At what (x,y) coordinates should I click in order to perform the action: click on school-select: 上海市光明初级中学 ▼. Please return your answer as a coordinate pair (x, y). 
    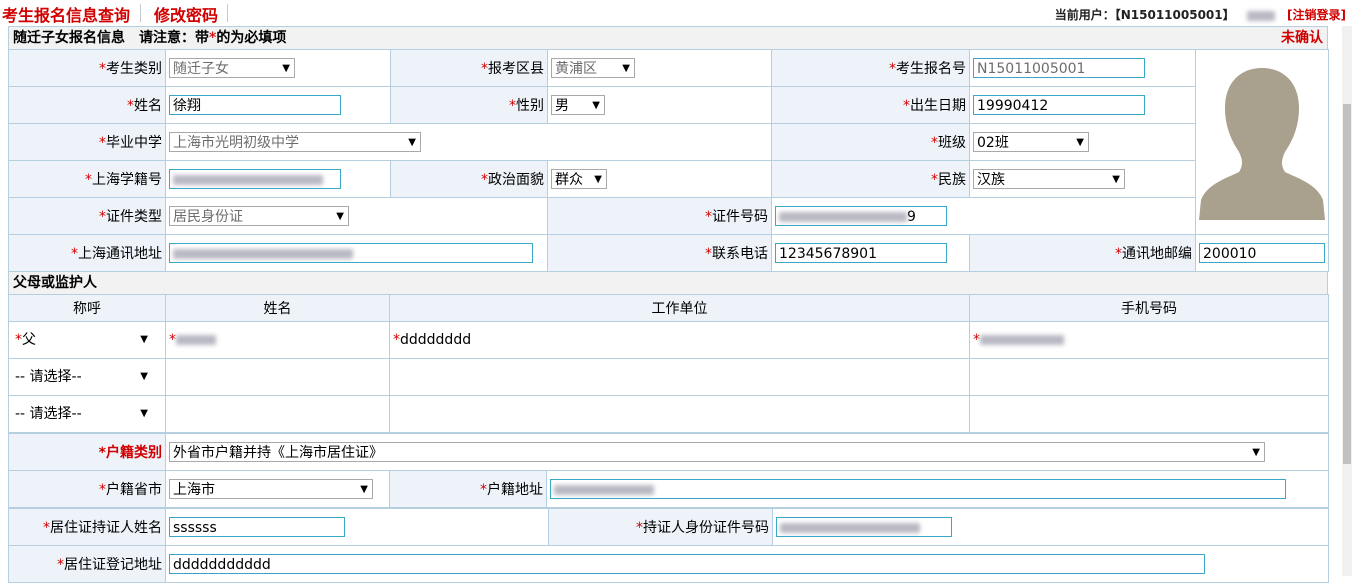
    Looking at the image, I should click on (295, 142).